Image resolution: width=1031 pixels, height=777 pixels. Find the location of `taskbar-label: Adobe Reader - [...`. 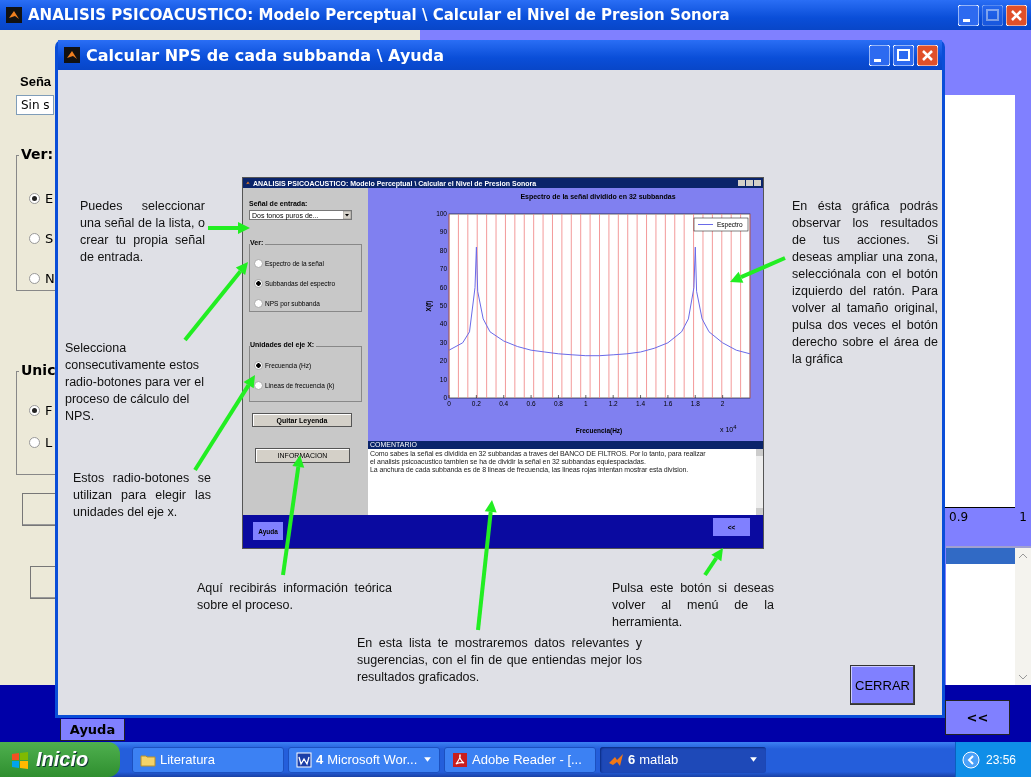

taskbar-label: Adobe Reader - [... is located at coordinates (527, 759).